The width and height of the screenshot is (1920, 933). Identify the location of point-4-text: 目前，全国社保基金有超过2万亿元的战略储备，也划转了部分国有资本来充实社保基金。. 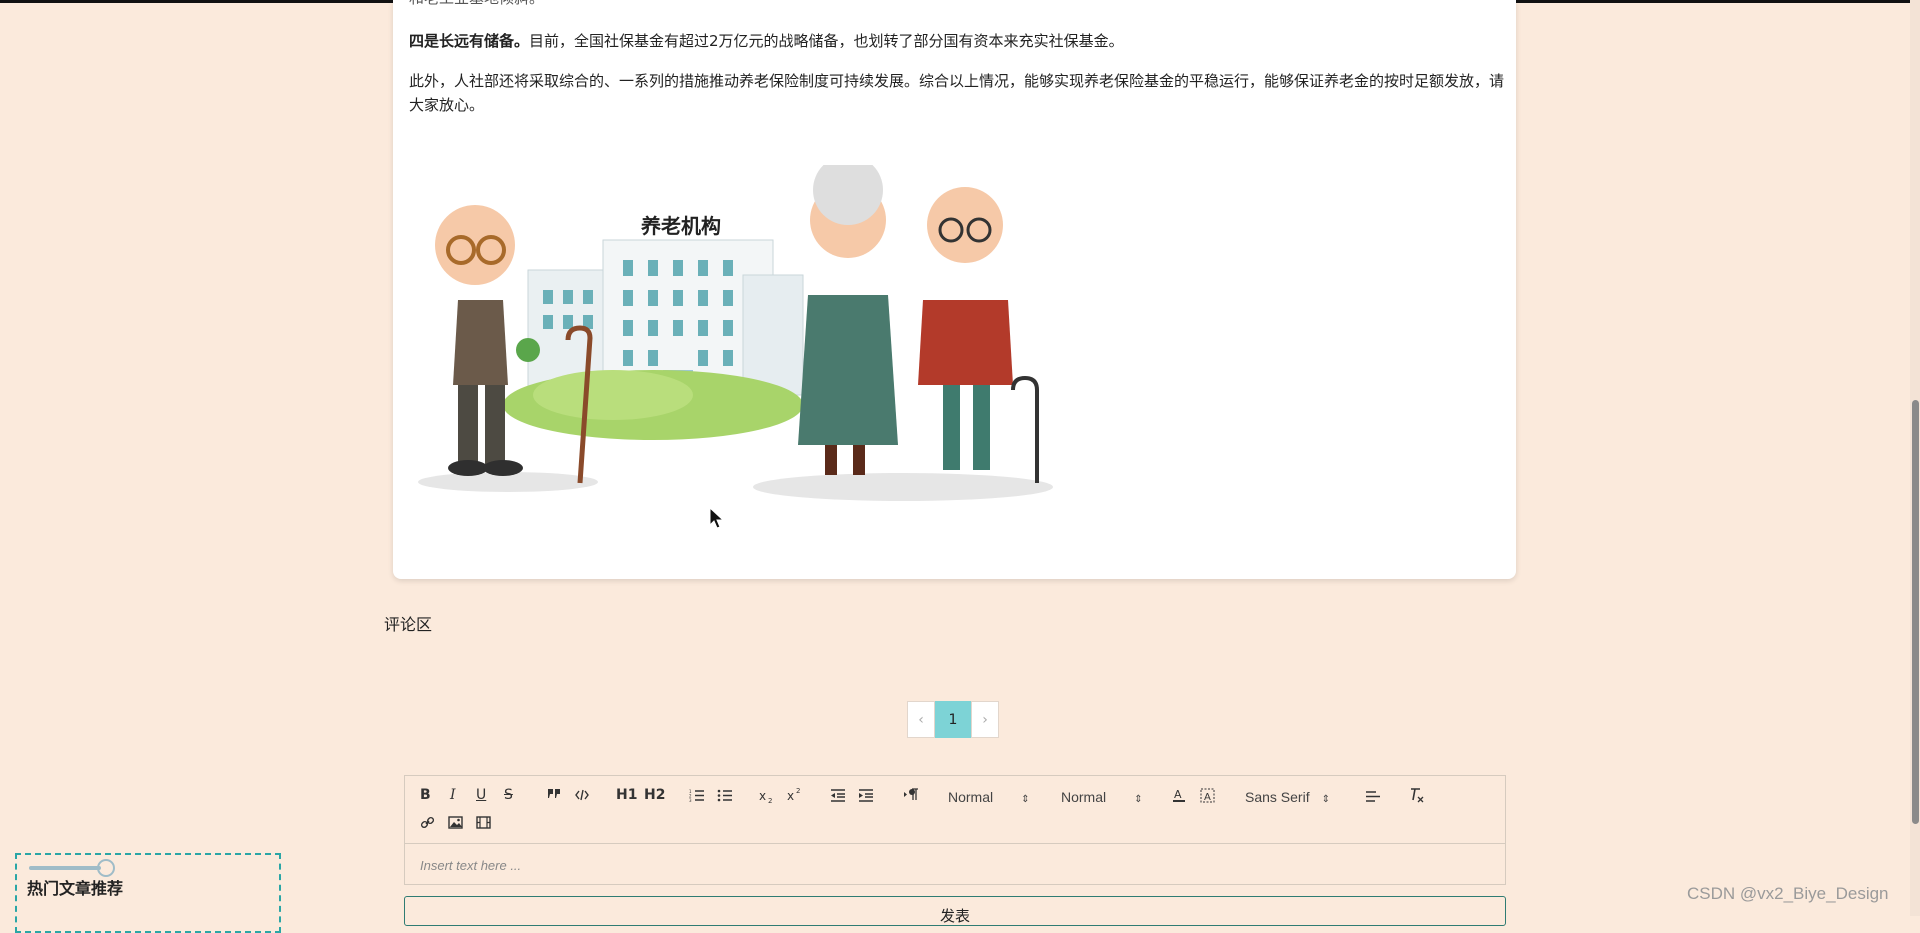
(826, 41).